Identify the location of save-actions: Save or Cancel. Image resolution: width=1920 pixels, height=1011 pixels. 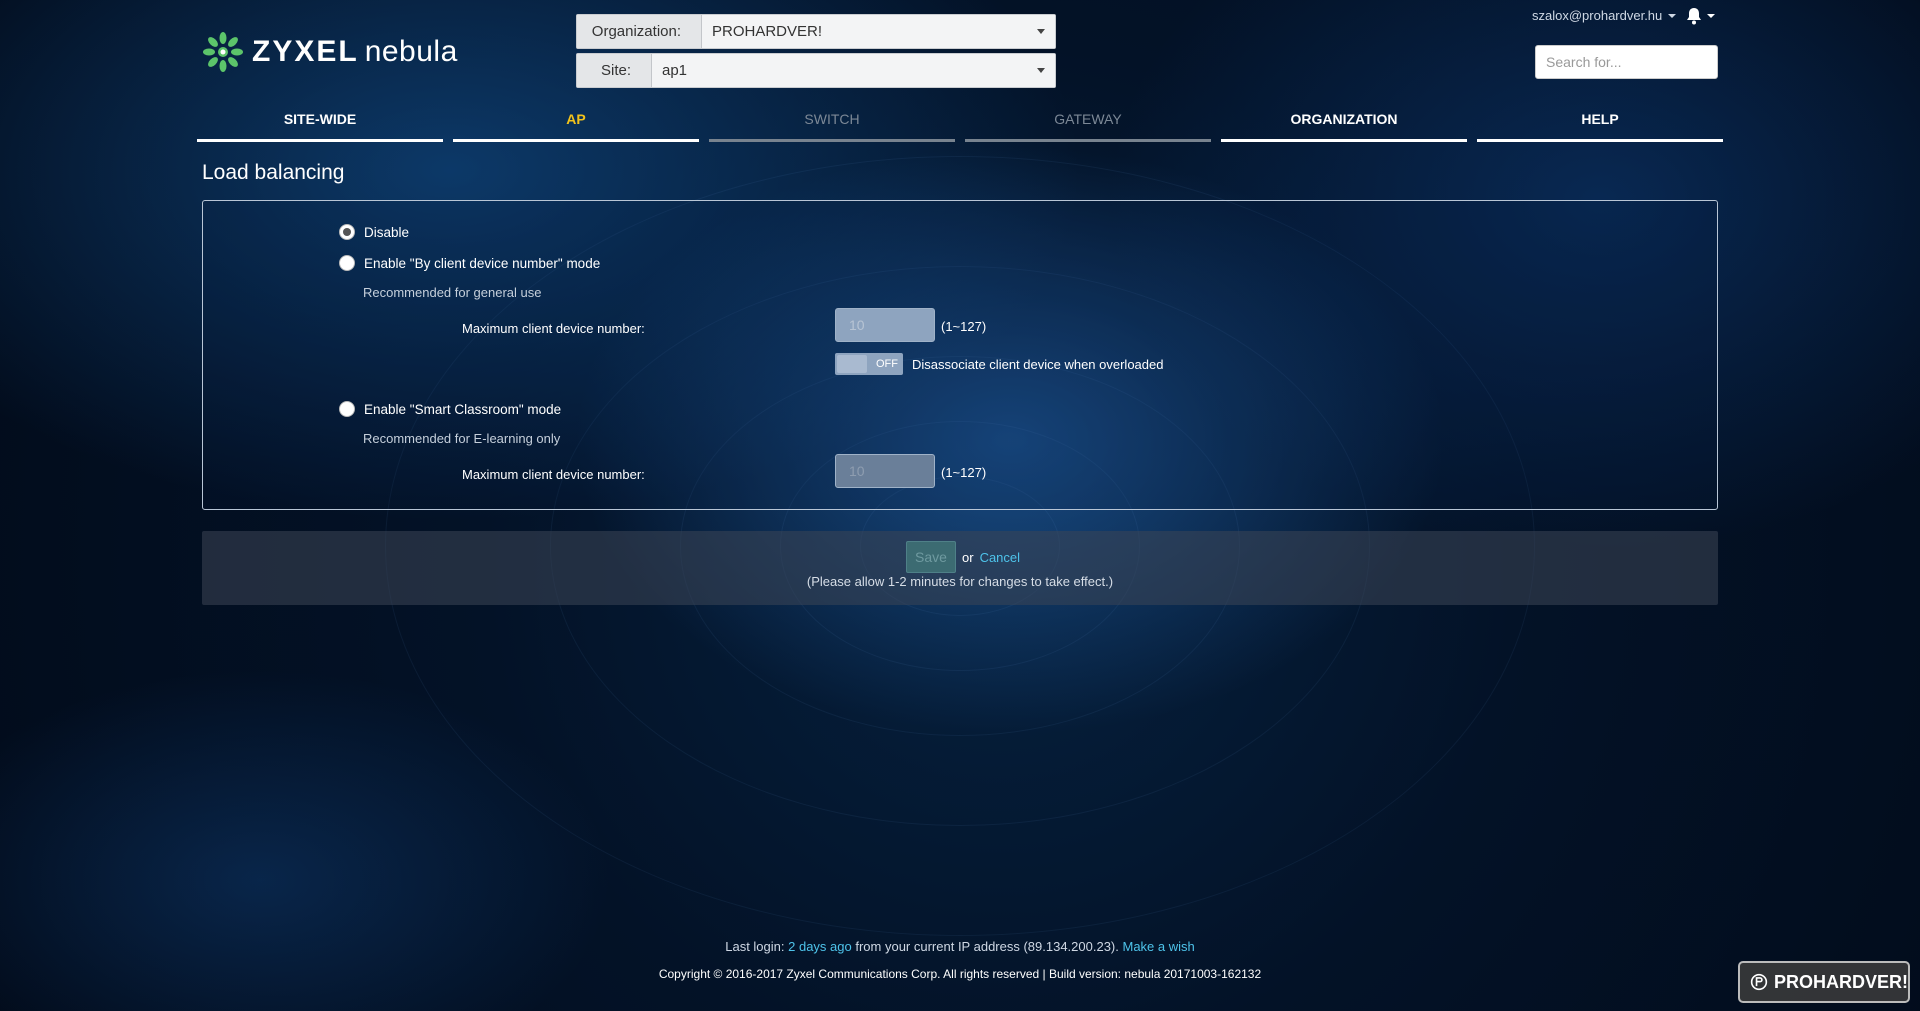
(963, 557).